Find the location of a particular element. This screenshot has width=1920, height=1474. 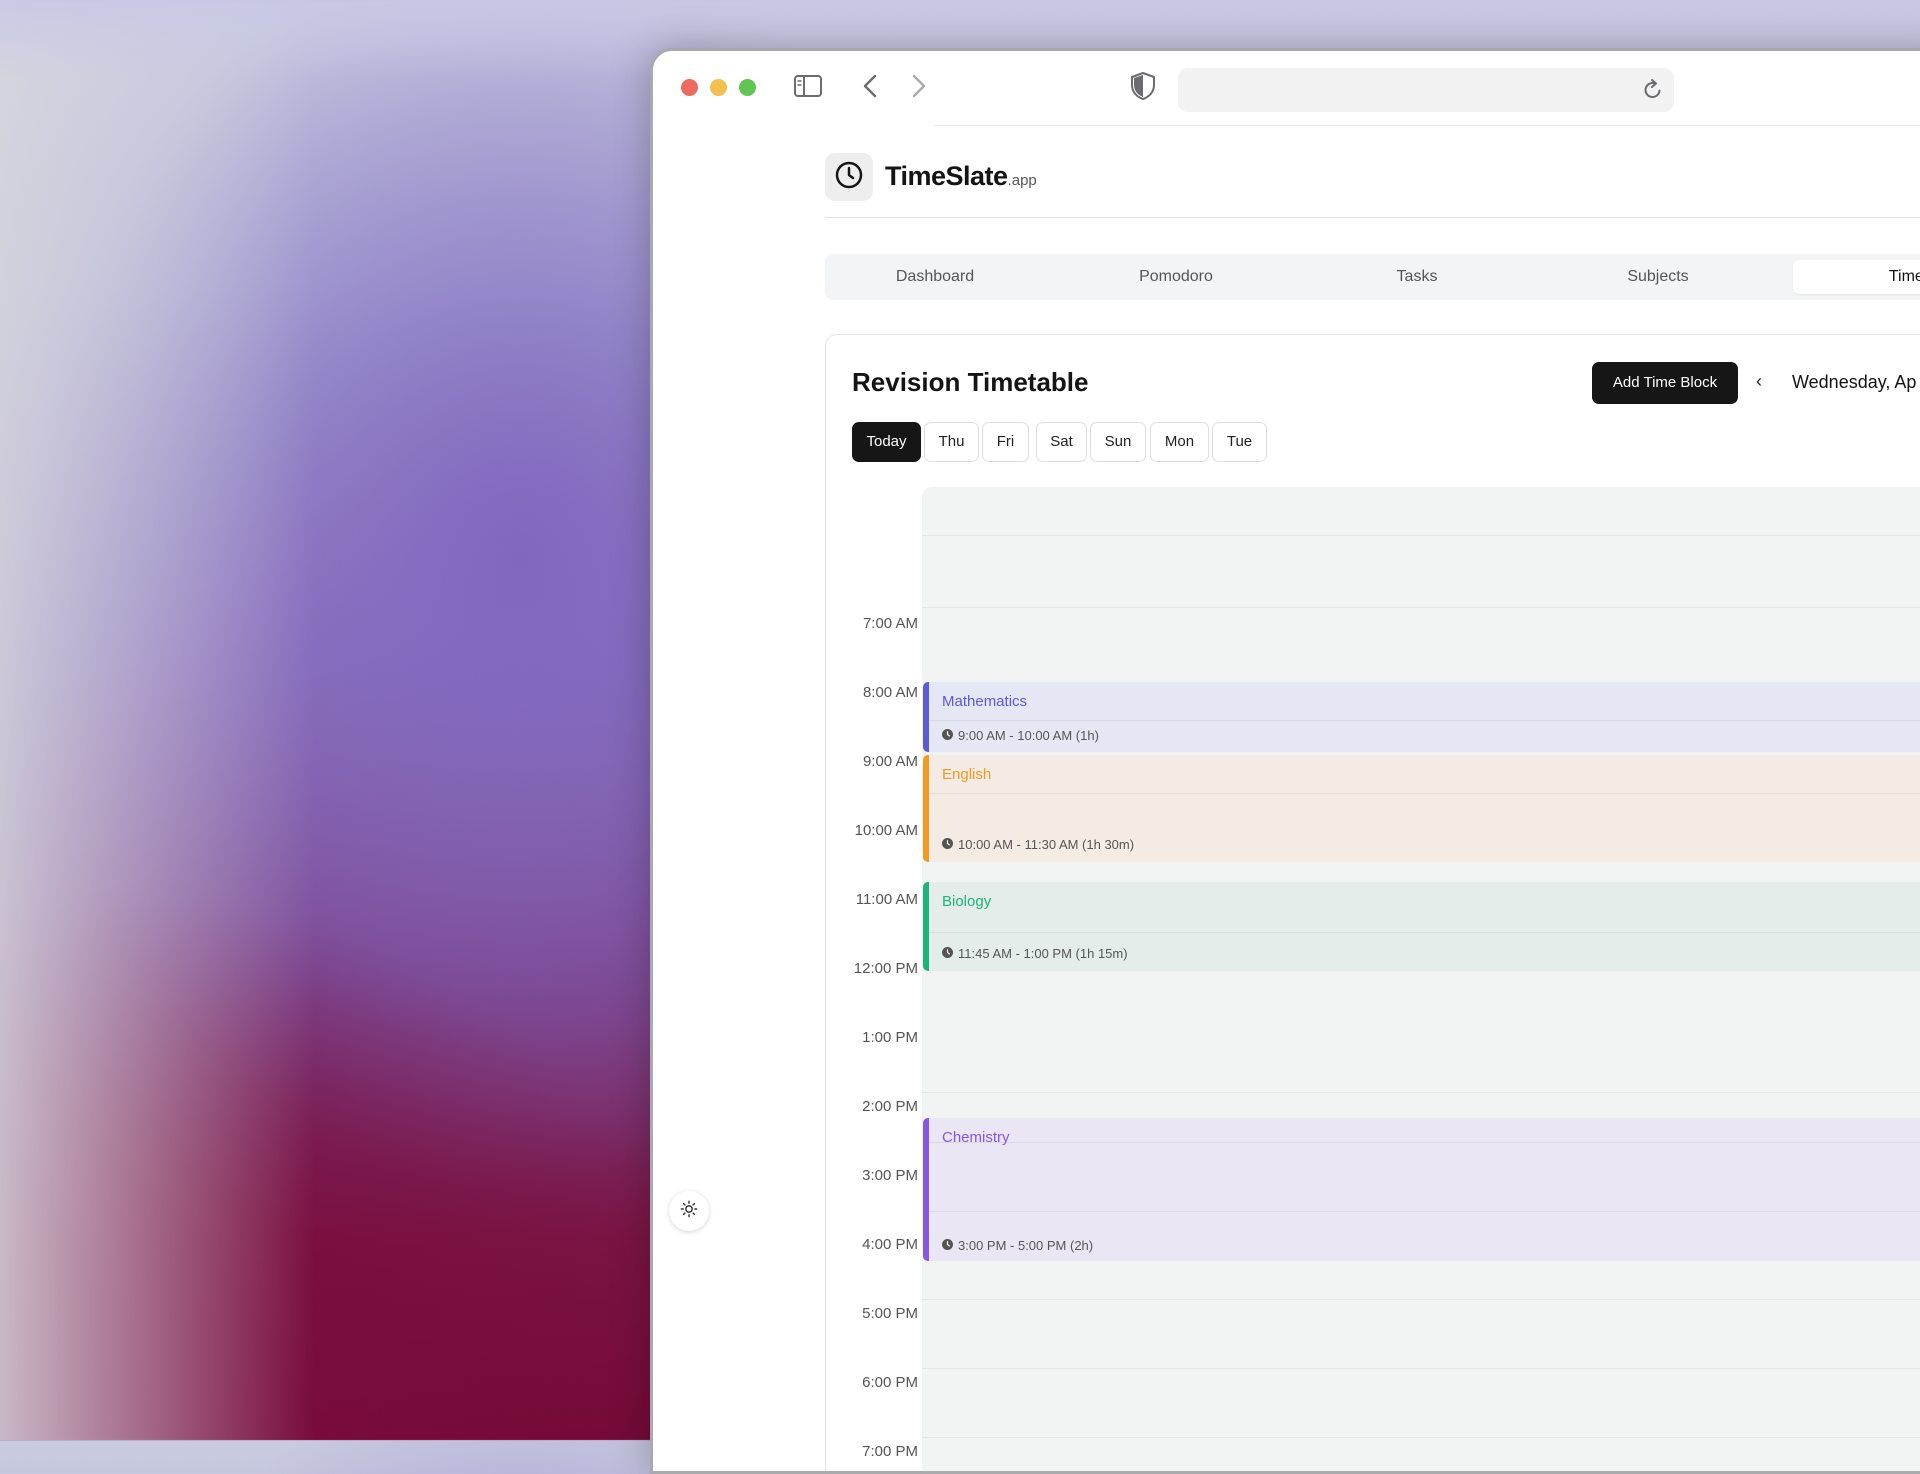

block-time: 9:00 AM - 10:00 AM (1h) is located at coordinates (1020, 735).